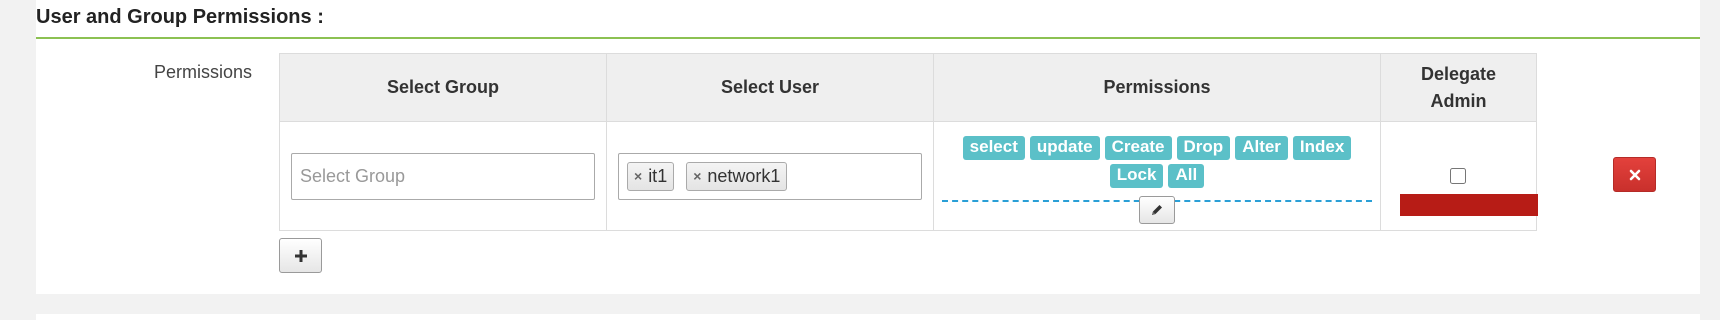  Describe the element at coordinates (744, 175) in the screenshot. I see `user-chip-label: network1` at that location.